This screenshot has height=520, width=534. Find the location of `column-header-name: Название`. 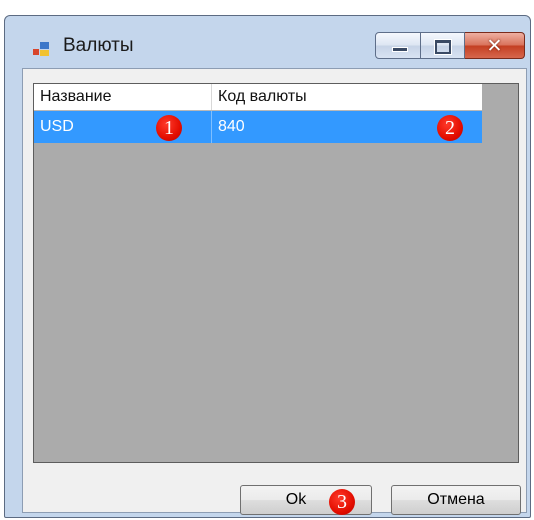

column-header-name: Название is located at coordinates (123, 97).